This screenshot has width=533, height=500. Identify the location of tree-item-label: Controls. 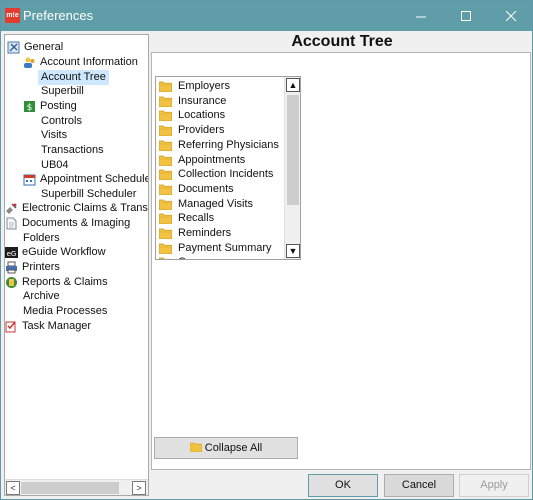
(61, 121).